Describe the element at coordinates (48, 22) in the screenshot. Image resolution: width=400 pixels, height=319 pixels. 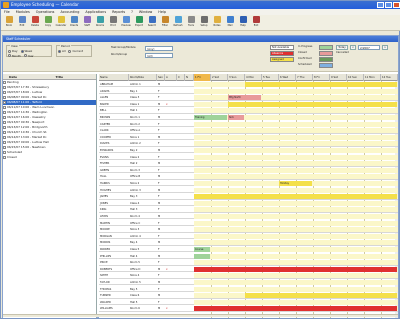
I see `toolbar-button-copy: Copy` at that location.